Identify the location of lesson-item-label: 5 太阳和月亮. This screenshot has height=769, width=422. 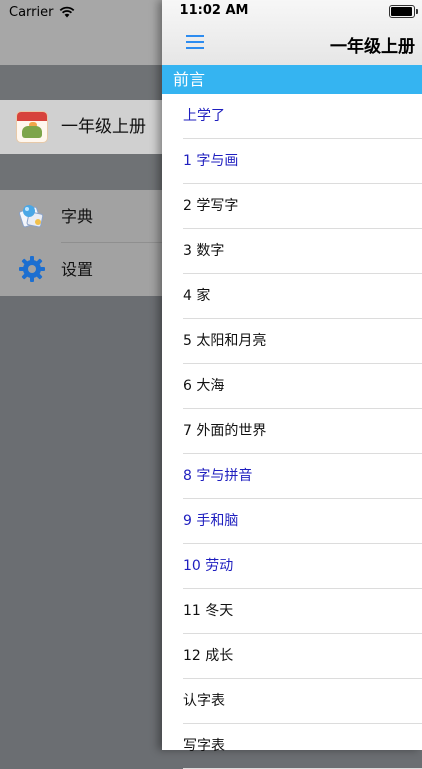
(225, 341).